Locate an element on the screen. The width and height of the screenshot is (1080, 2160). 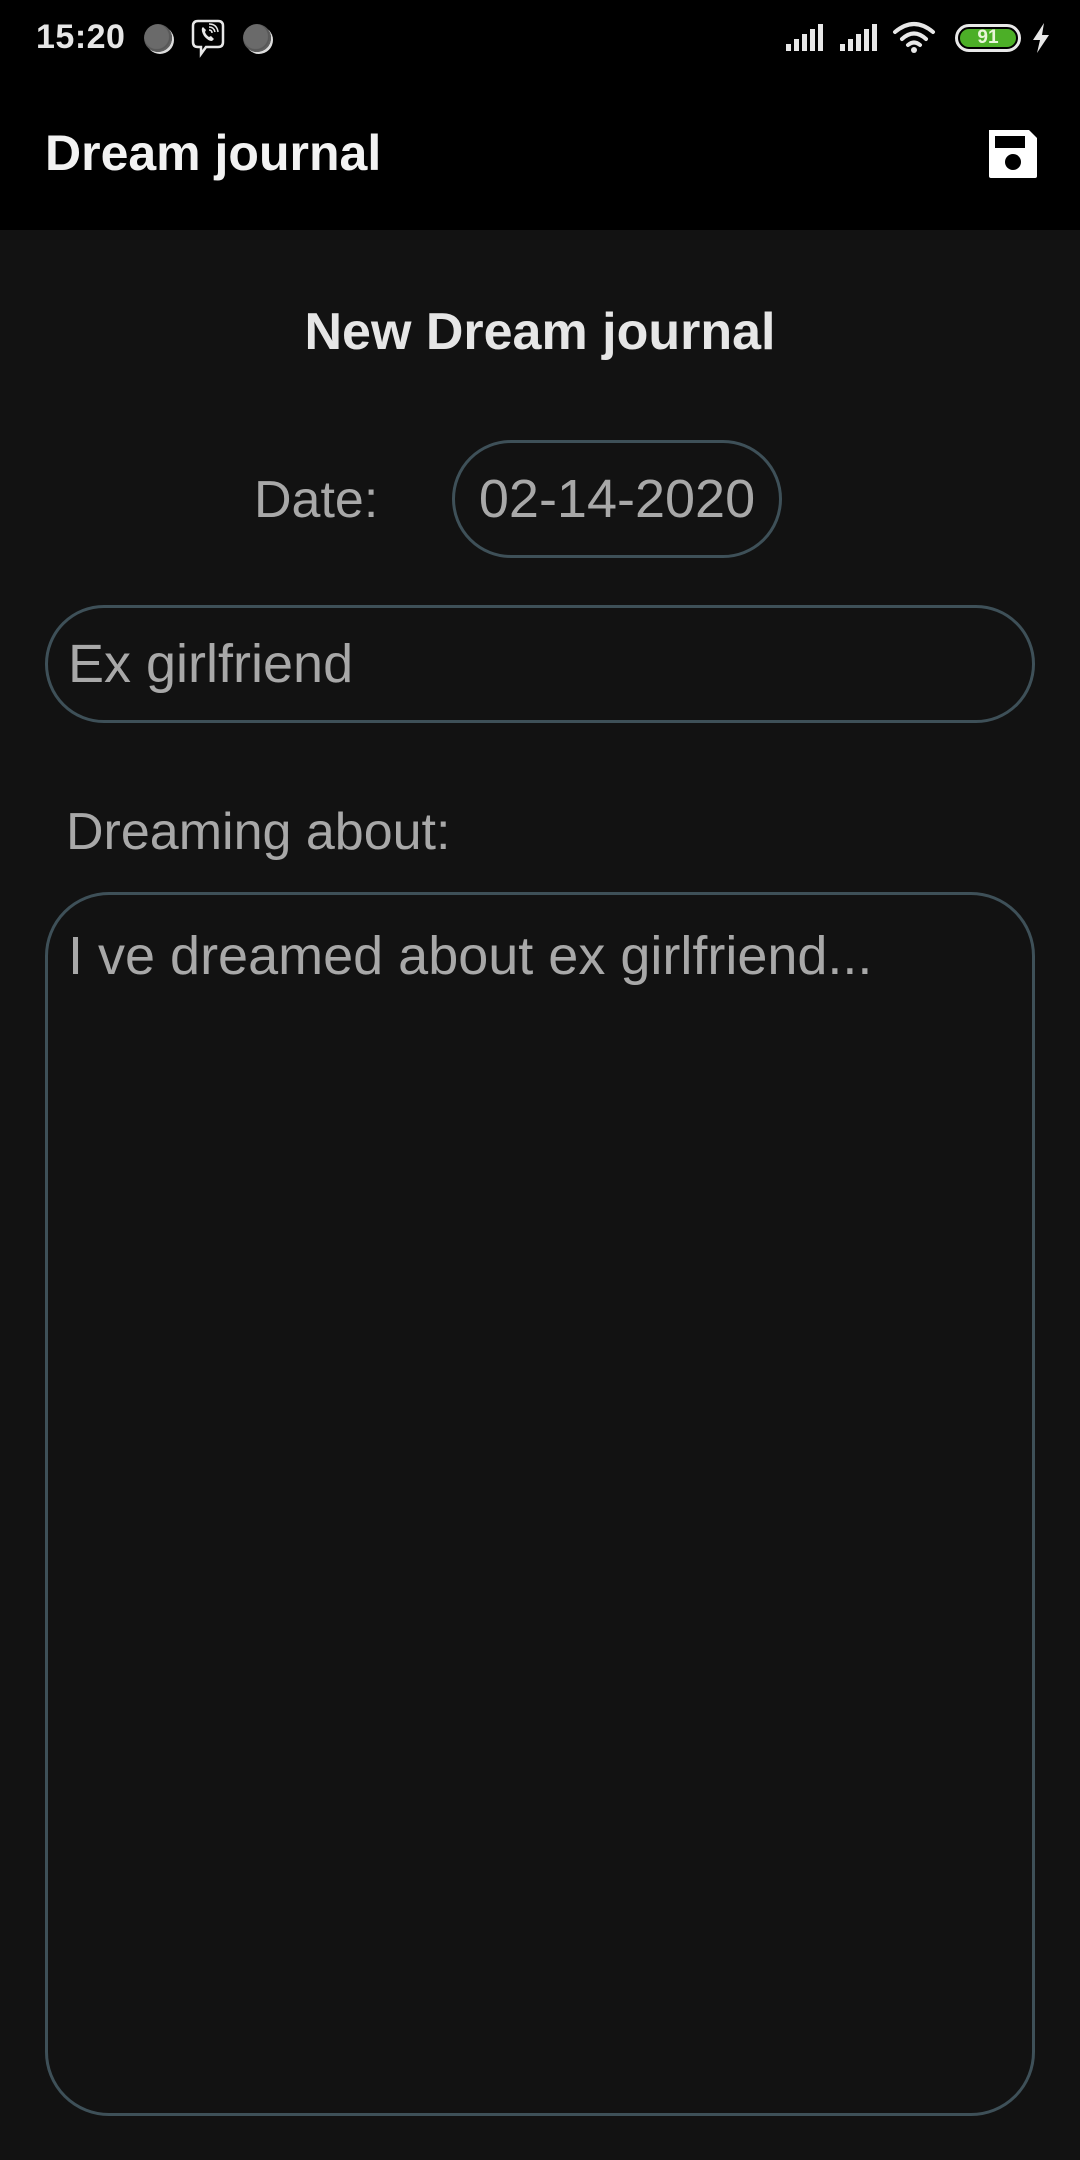
wifi-icon is located at coordinates (914, 37).